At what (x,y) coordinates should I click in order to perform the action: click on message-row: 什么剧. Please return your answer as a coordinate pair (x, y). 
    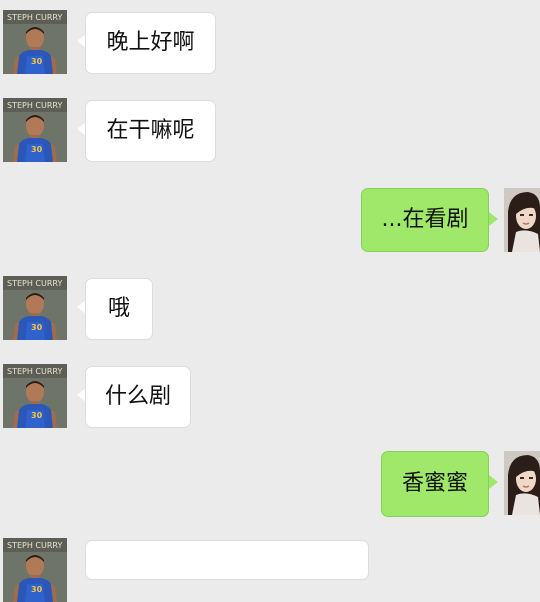
    Looking at the image, I should click on (270, 399).